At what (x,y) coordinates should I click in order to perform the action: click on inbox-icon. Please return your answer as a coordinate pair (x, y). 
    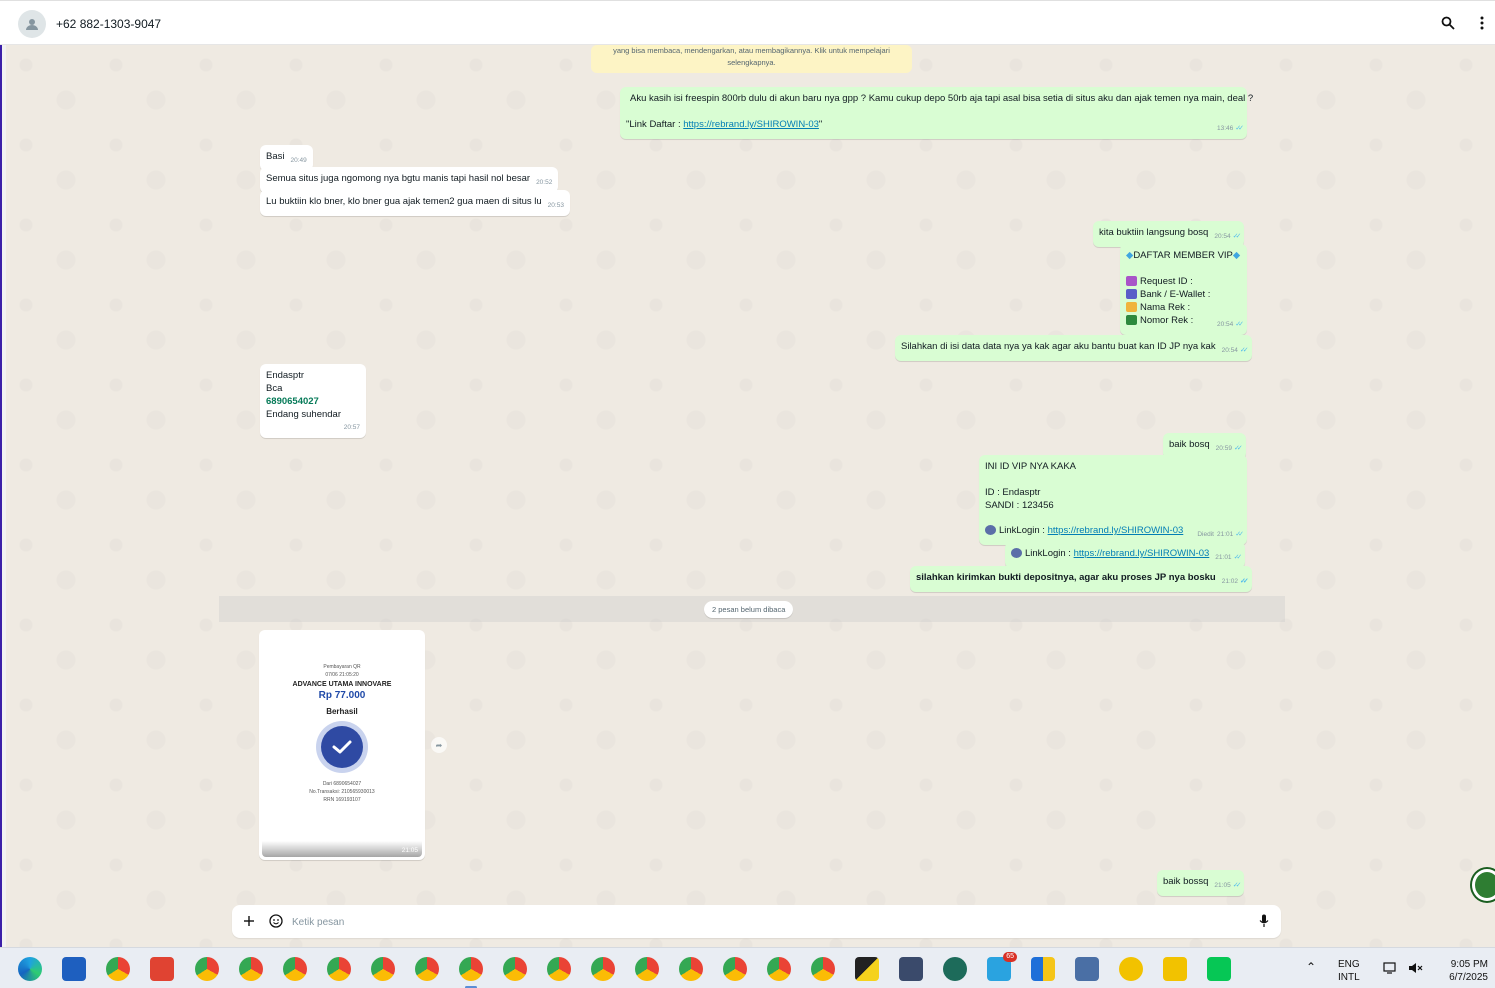
    Looking at the image, I should click on (911, 969).